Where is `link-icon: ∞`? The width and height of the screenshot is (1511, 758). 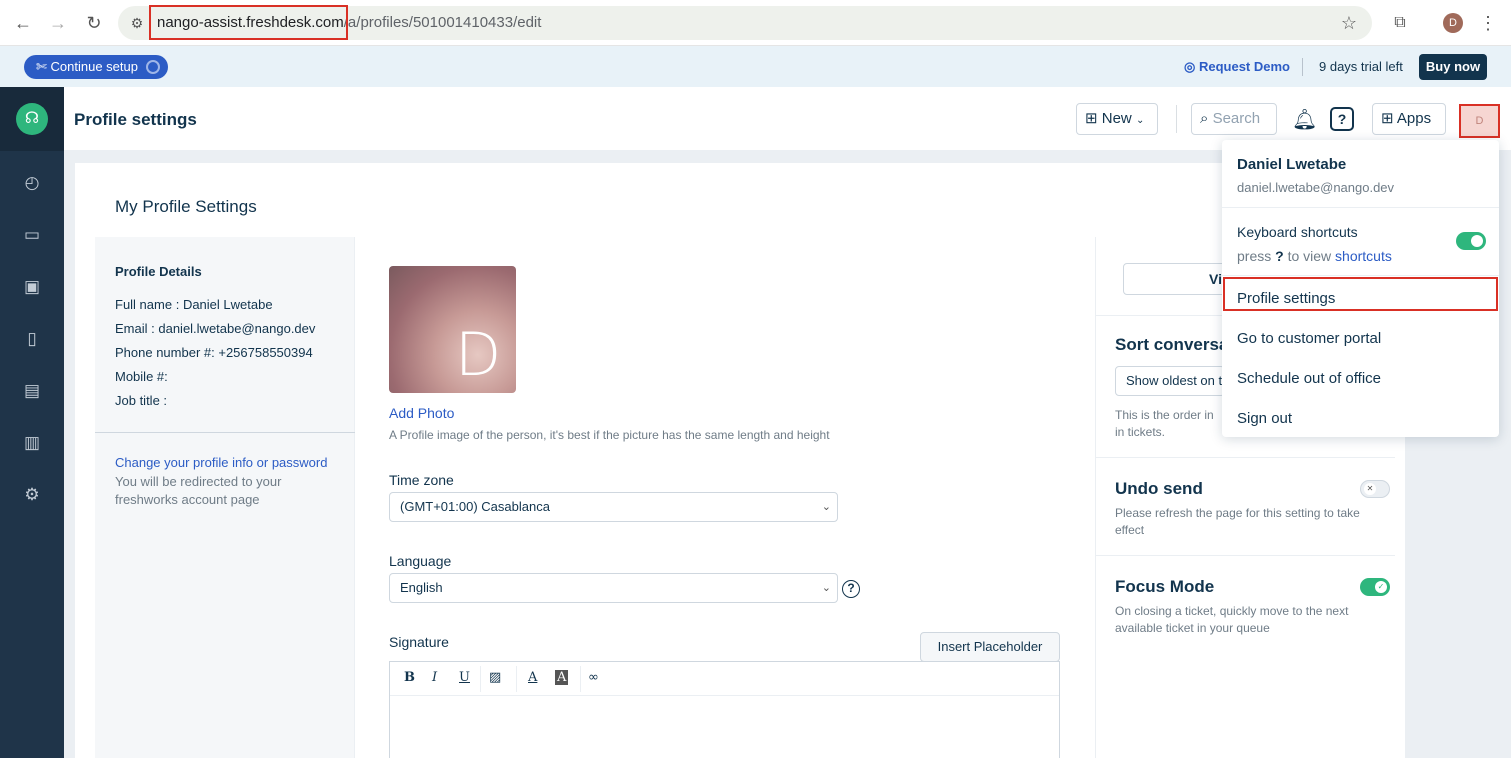
link-icon: ∞ is located at coordinates (593, 677).